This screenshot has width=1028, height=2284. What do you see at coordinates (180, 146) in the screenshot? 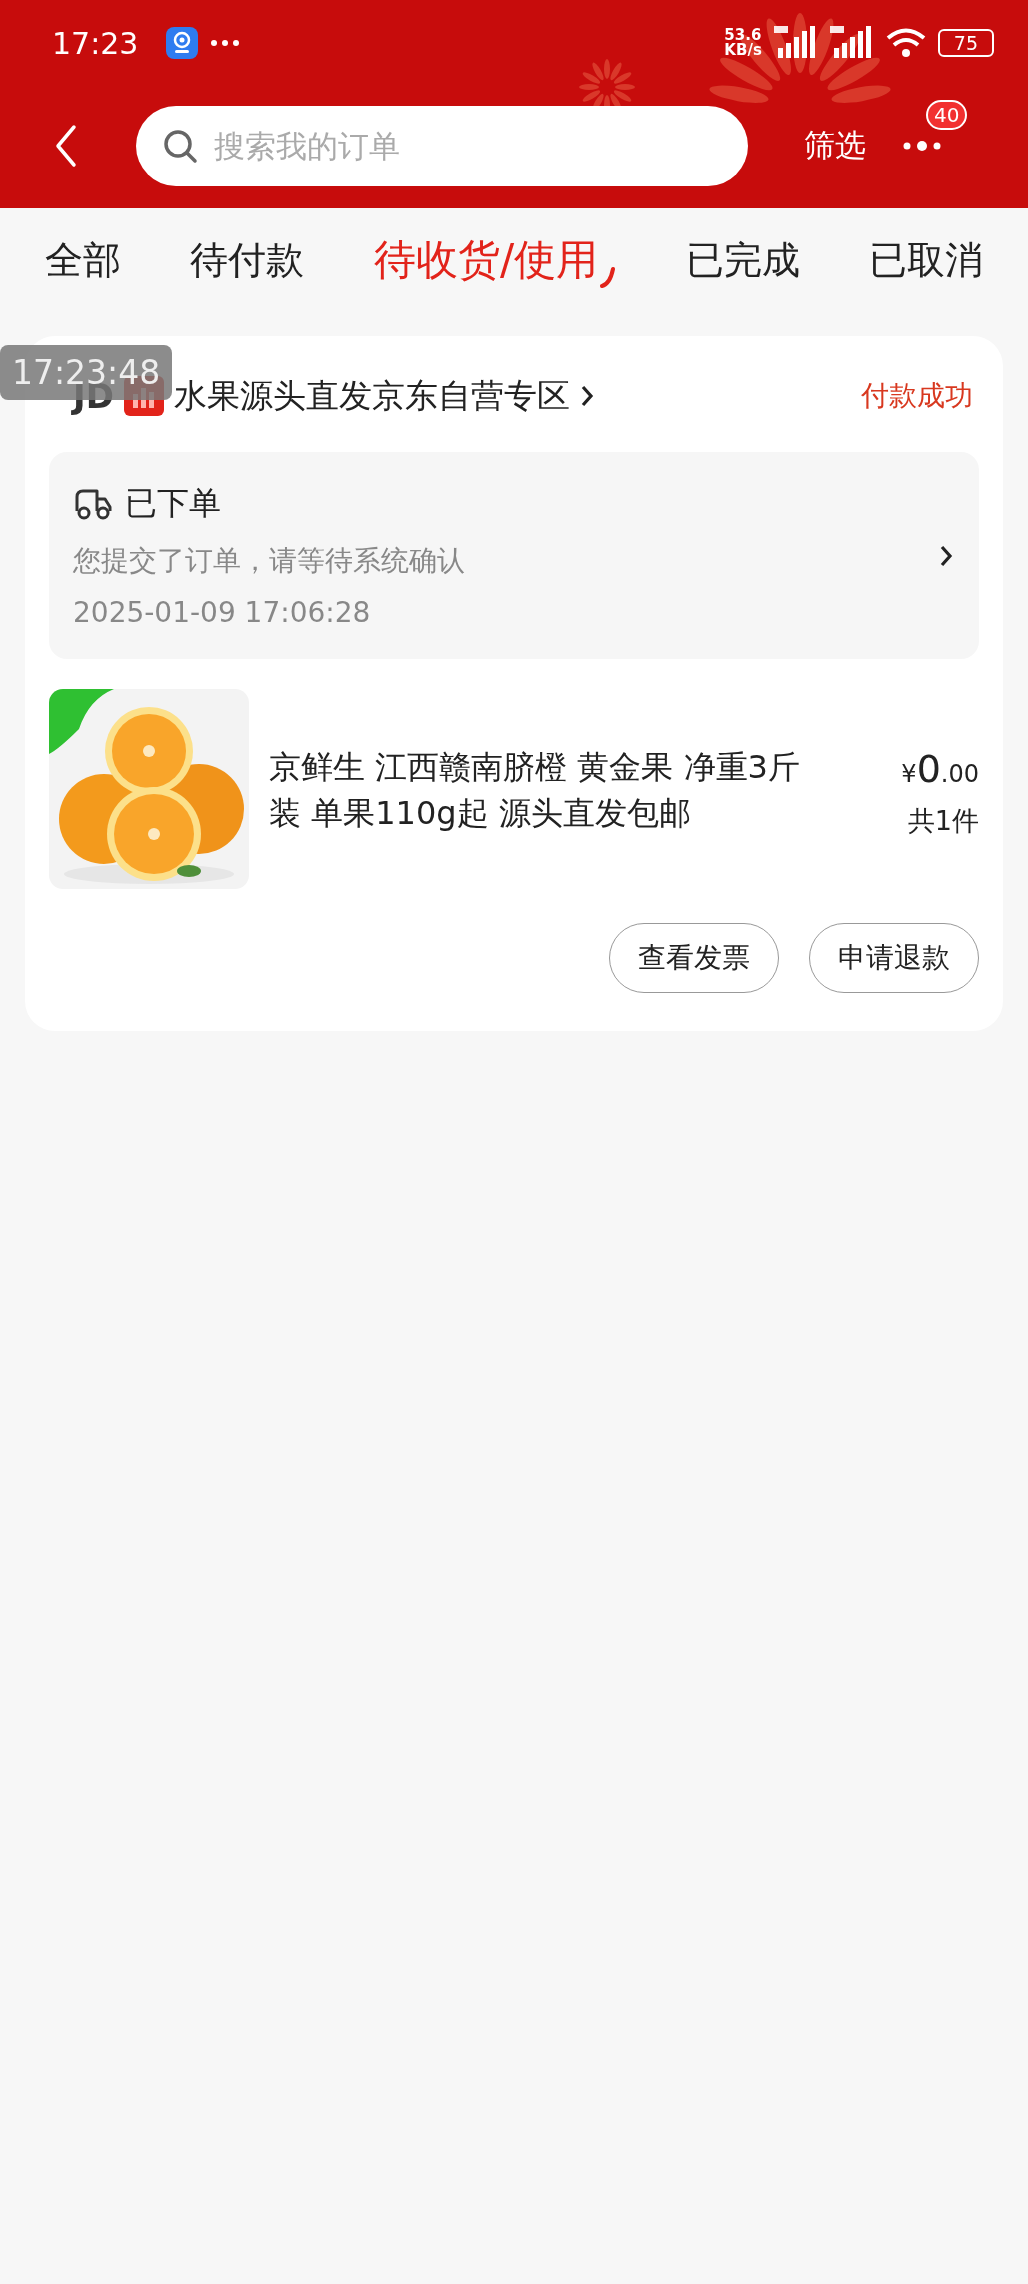
I see `search-icon` at bounding box center [180, 146].